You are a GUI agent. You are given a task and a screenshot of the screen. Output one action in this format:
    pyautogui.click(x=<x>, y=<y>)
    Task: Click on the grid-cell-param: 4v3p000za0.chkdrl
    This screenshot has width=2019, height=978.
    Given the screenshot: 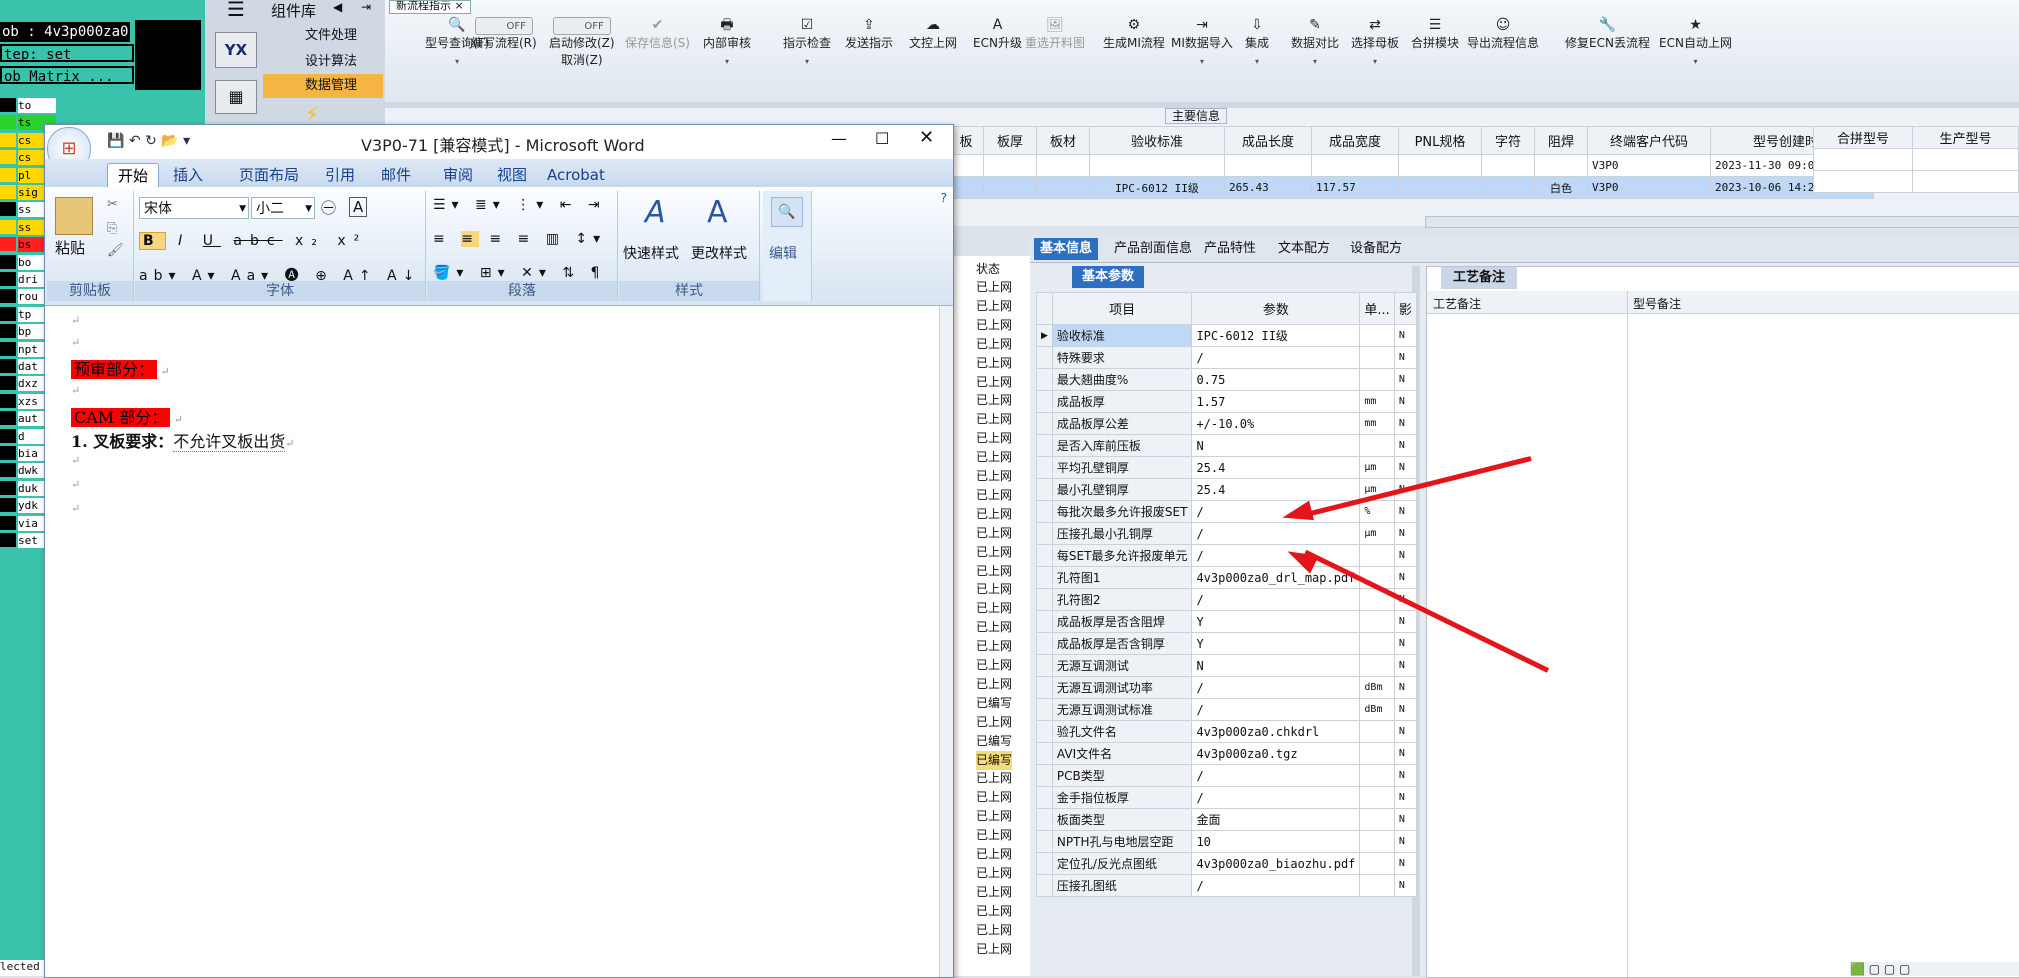 What is the action you would take?
    pyautogui.click(x=1276, y=731)
    